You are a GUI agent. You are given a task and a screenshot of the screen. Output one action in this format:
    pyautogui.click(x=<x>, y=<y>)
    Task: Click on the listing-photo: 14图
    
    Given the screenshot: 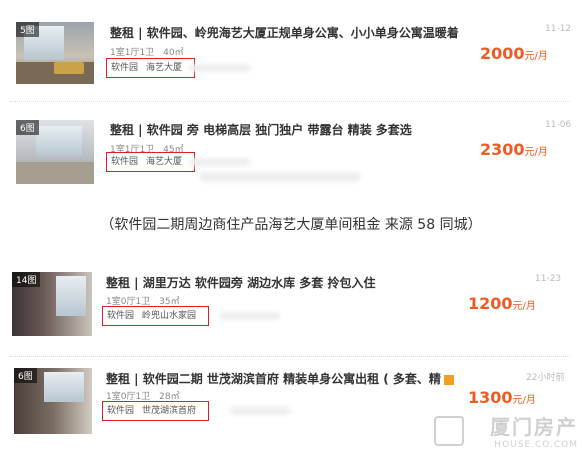 What is the action you would take?
    pyautogui.click(x=52, y=304)
    